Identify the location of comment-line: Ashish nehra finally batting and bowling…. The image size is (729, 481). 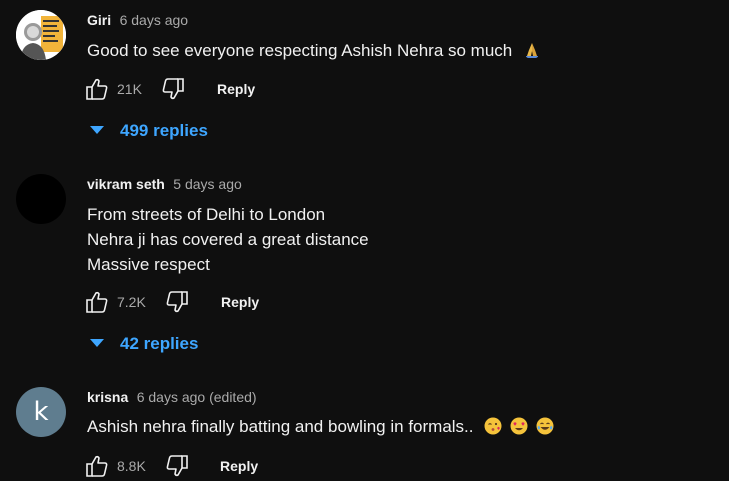
(280, 426).